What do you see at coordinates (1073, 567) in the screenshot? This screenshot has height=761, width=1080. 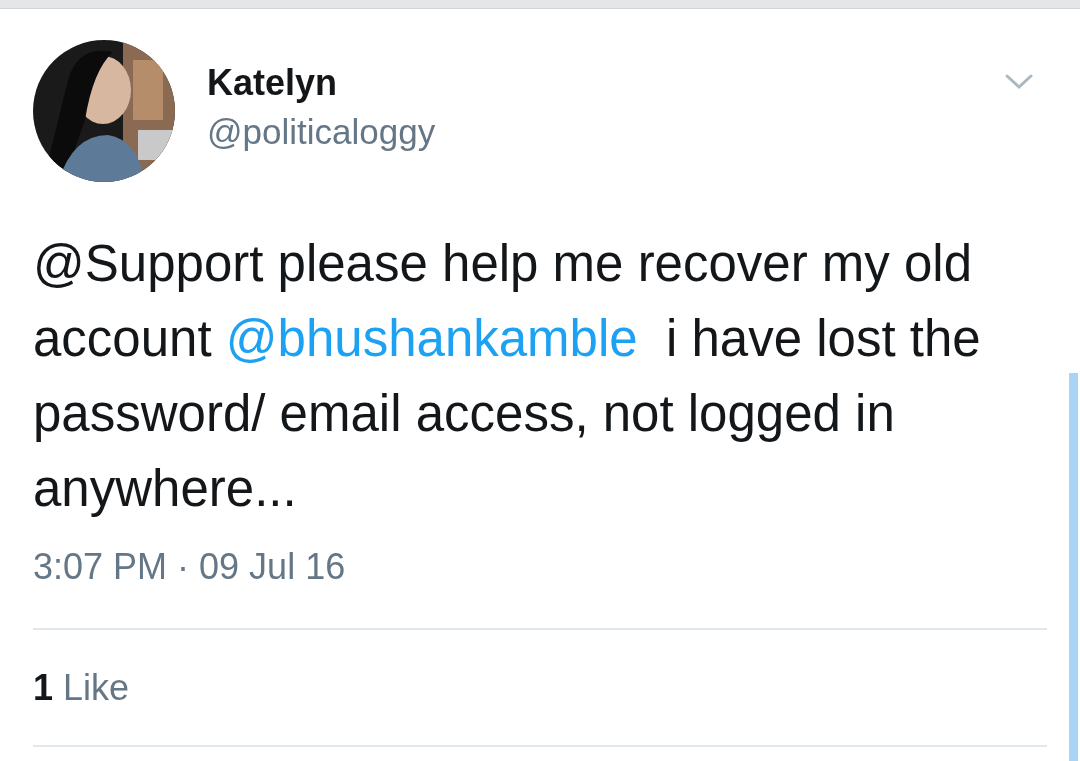 I see `scrollbar` at bounding box center [1073, 567].